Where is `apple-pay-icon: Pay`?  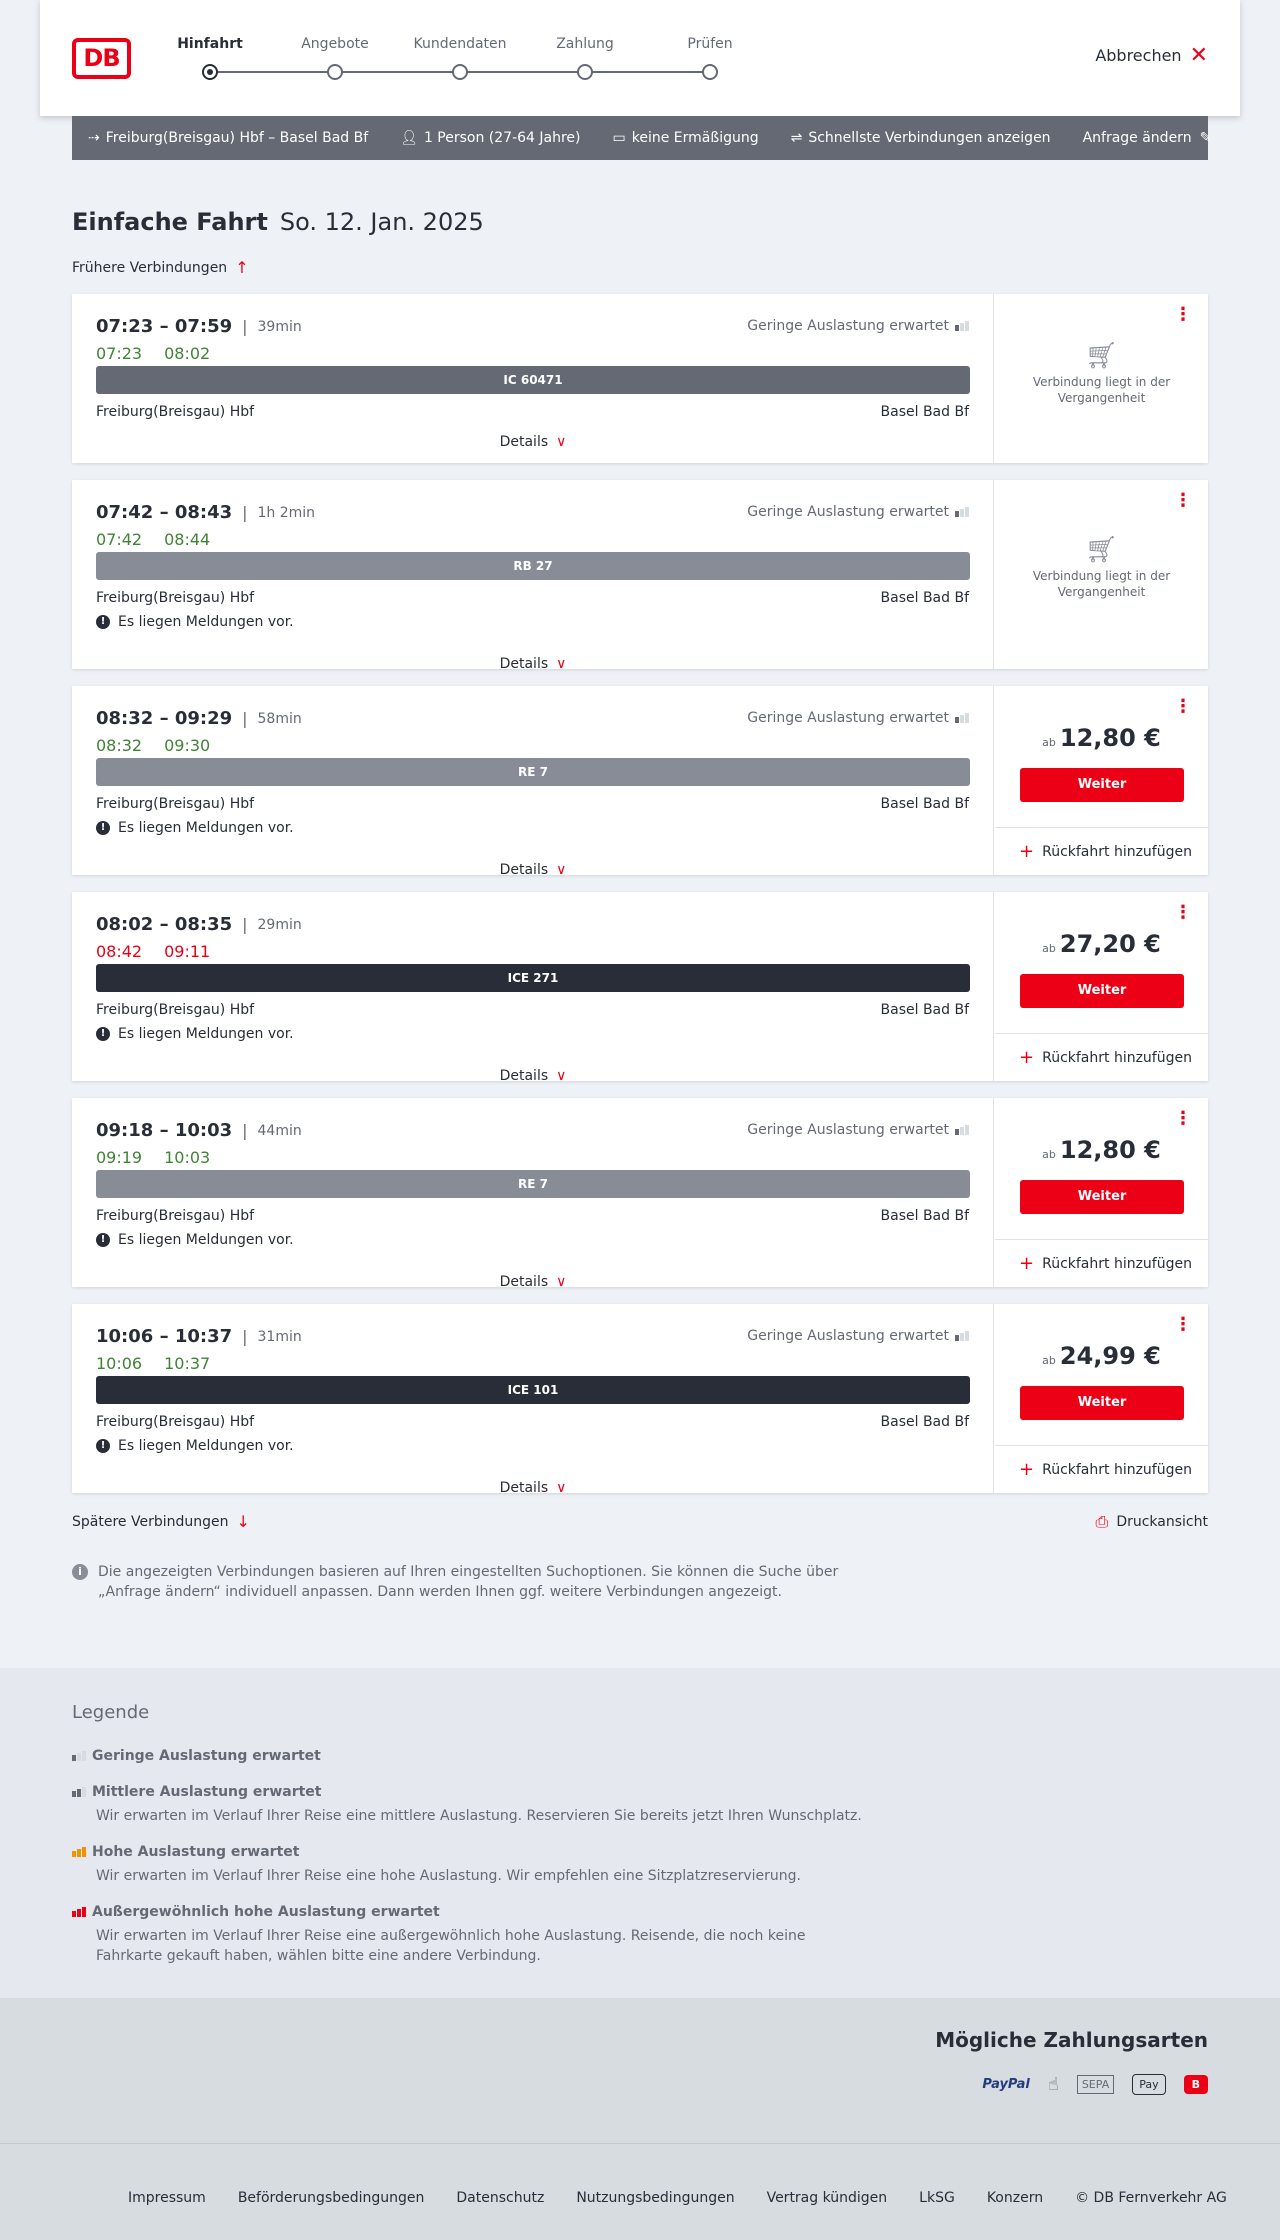 apple-pay-icon: Pay is located at coordinates (1149, 2084).